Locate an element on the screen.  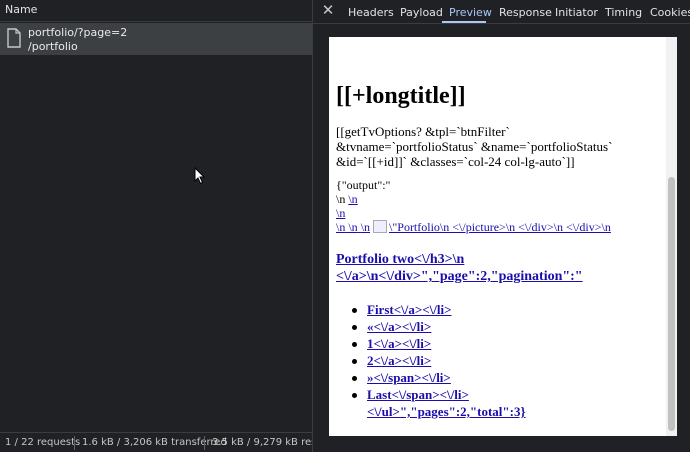
tab-preview: Preview is located at coordinates (470, 12).